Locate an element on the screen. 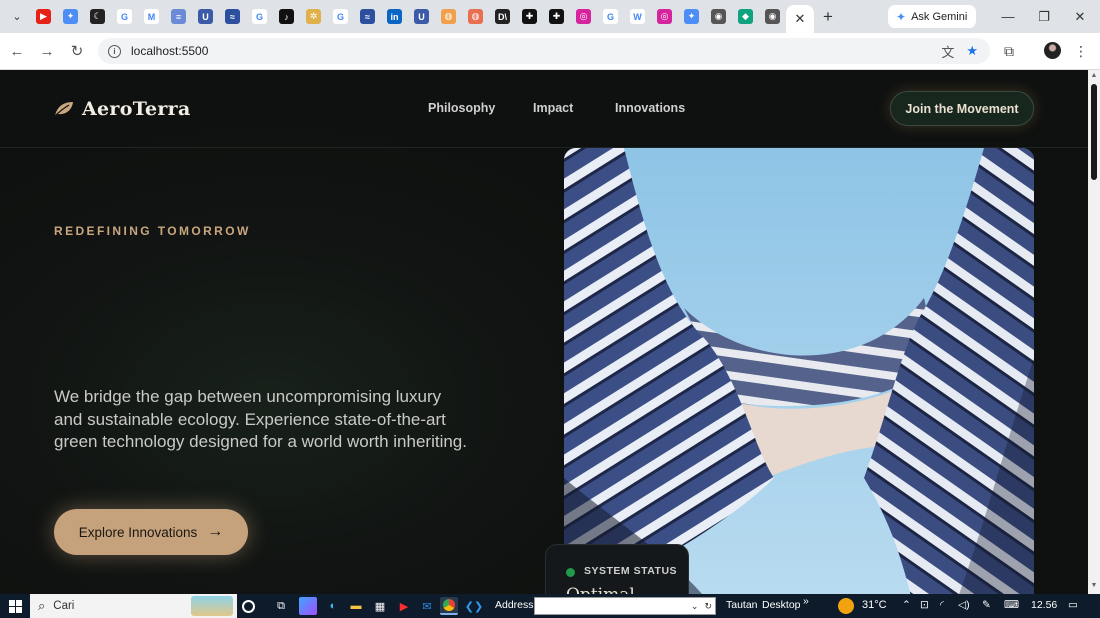 The height and width of the screenshot is (618, 1100). ask-gemini-button: ✦ Ask Gemini is located at coordinates (932, 16).